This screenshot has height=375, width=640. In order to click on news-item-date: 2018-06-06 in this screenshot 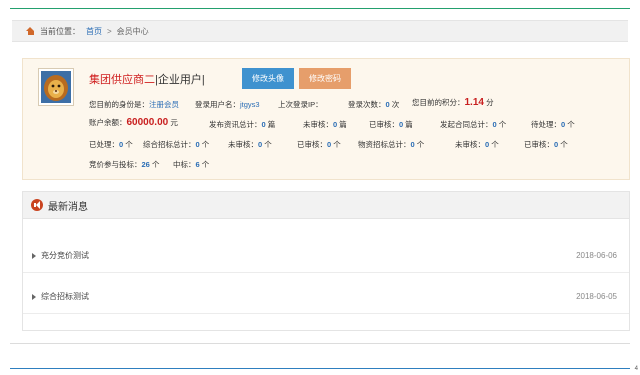, I will do `click(596, 255)`.